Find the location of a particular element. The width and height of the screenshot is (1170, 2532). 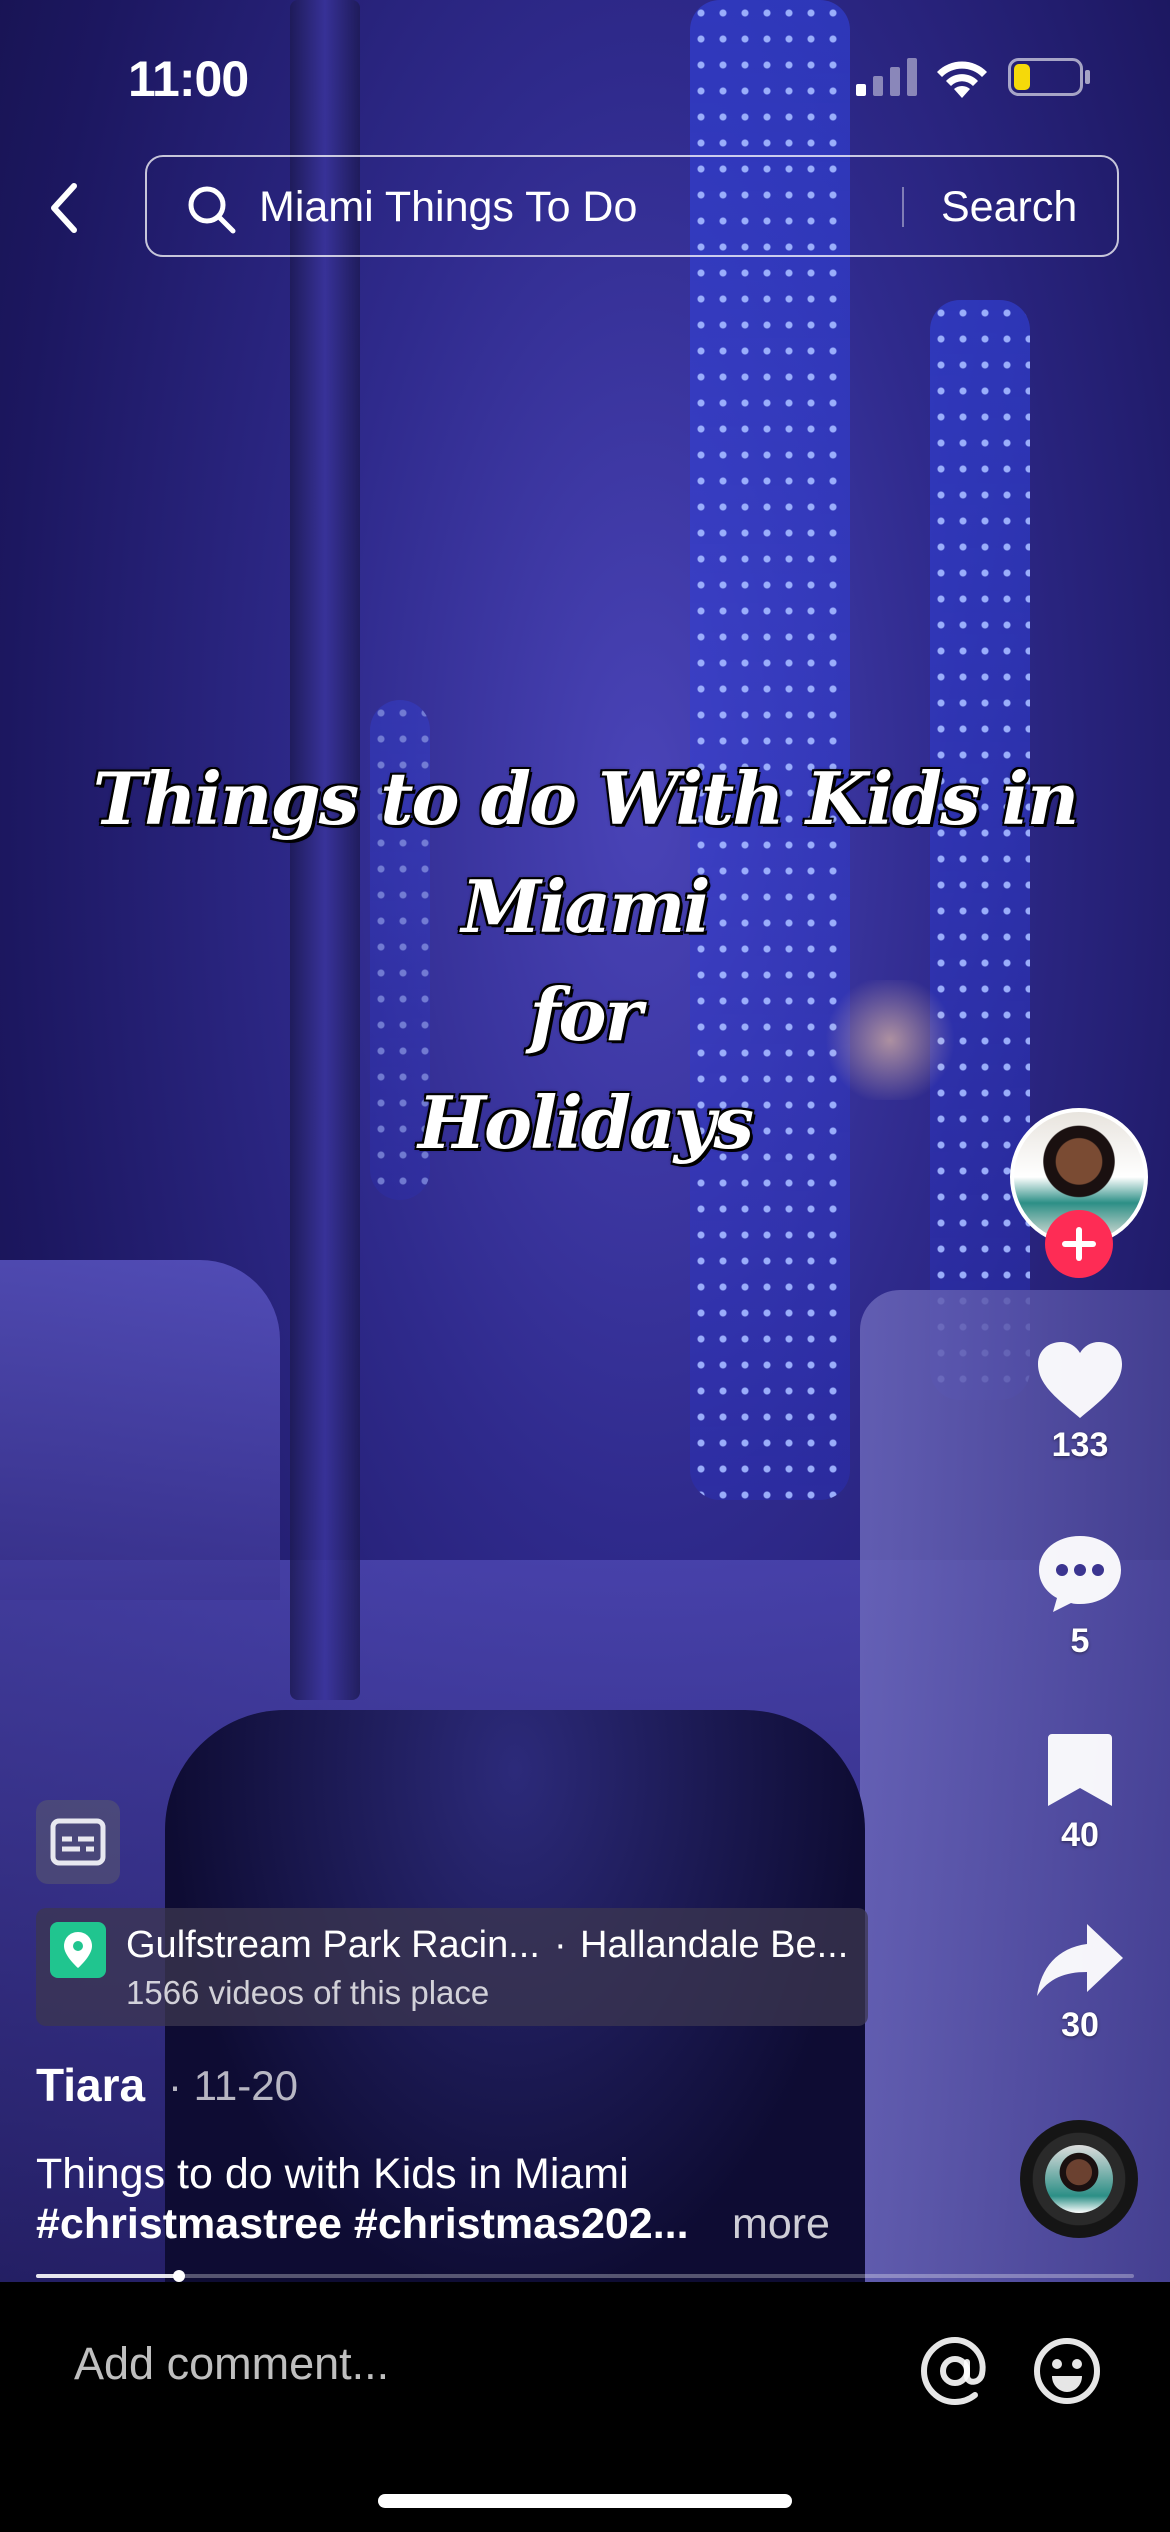

home-indicator is located at coordinates (585, 2501).